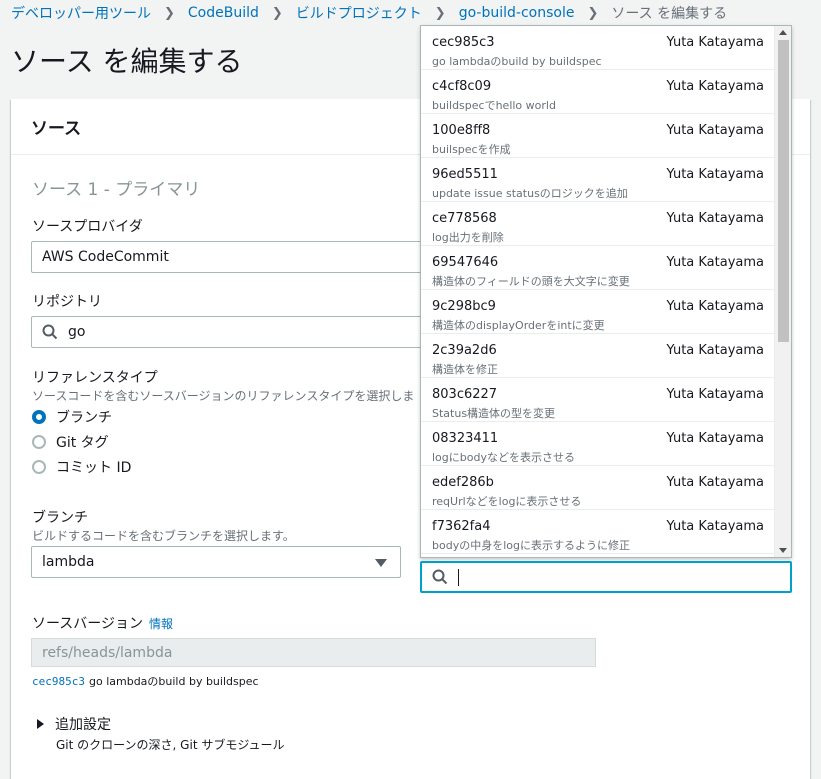 Image resolution: width=821 pixels, height=779 pixels. Describe the element at coordinates (783, 32) in the screenshot. I see `scroll-up-arrow-icon` at that location.